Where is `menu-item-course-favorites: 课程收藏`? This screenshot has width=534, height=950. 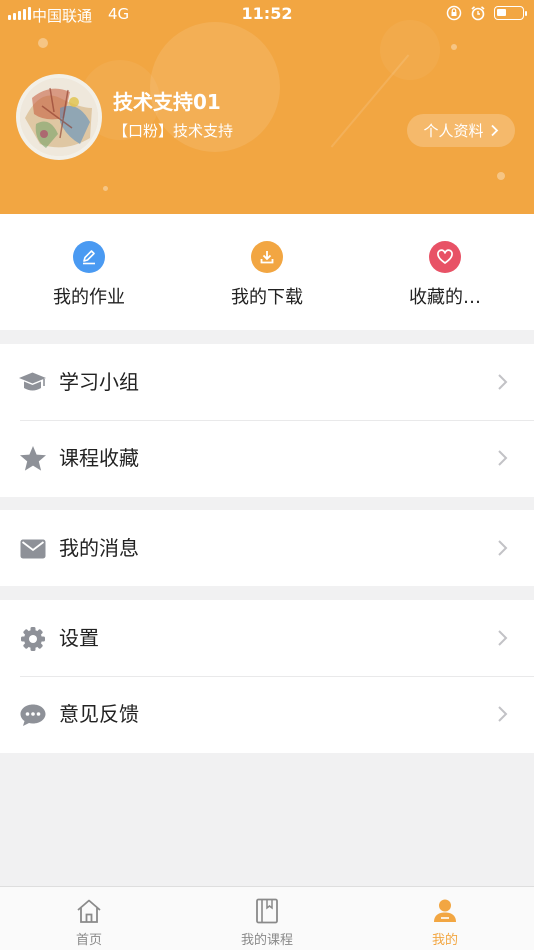 menu-item-course-favorites: 课程收藏 is located at coordinates (267, 458).